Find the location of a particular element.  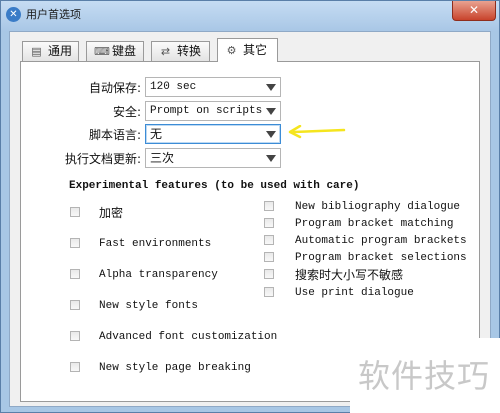

script-language-label: 脚本语言: is located at coordinates (114, 135).